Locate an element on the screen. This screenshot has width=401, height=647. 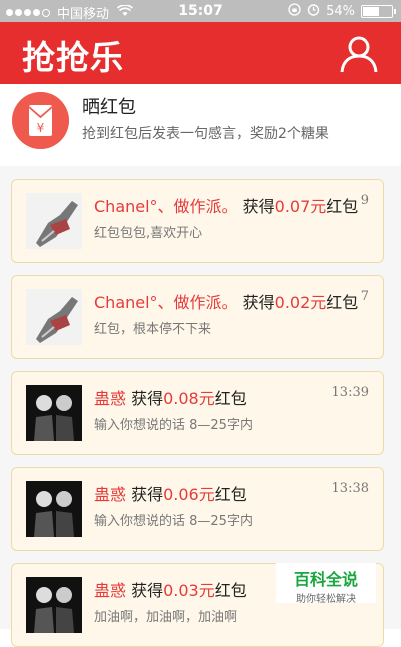
feed-card: Chanel°、做作派。 获得0.02元红包 7 红包，根本停不下来 is located at coordinates (197, 317).